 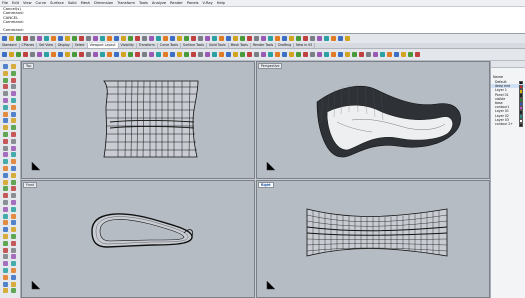 What do you see at coordinates (126, 3) in the screenshot?
I see `menu-item: Transform` at bounding box center [126, 3].